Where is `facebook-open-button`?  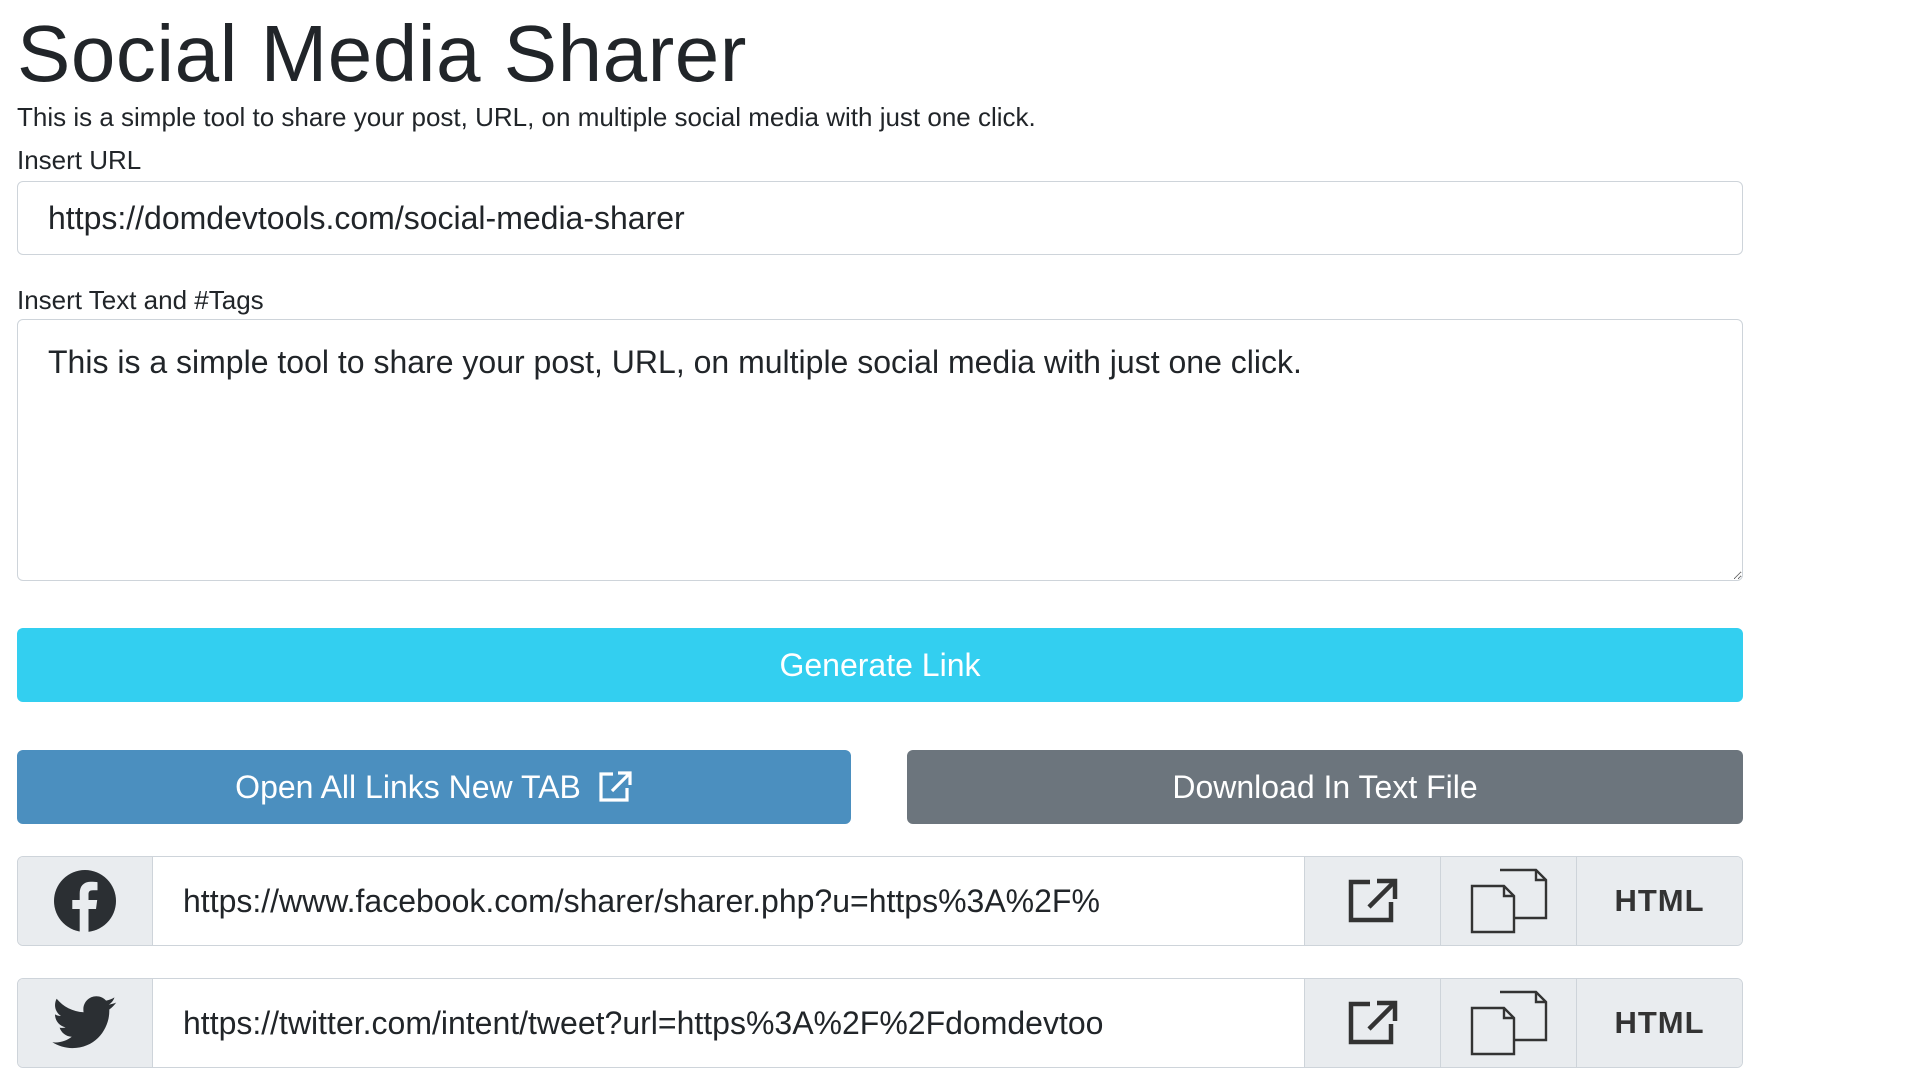 facebook-open-button is located at coordinates (1372, 901).